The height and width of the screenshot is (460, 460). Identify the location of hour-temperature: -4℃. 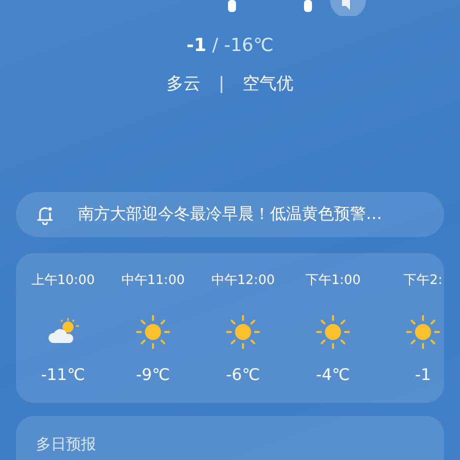
(333, 374).